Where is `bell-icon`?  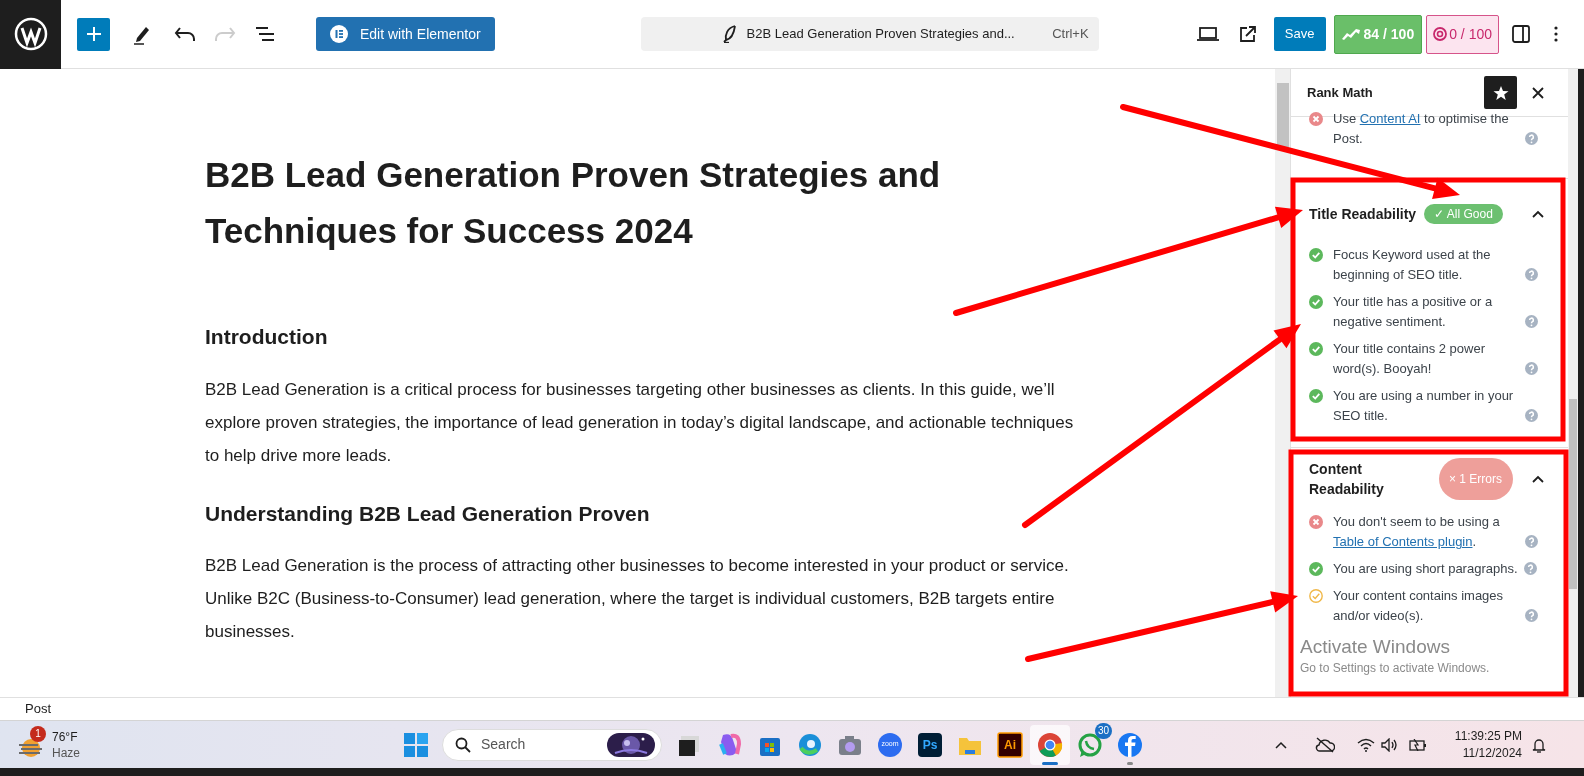 bell-icon is located at coordinates (1539, 744).